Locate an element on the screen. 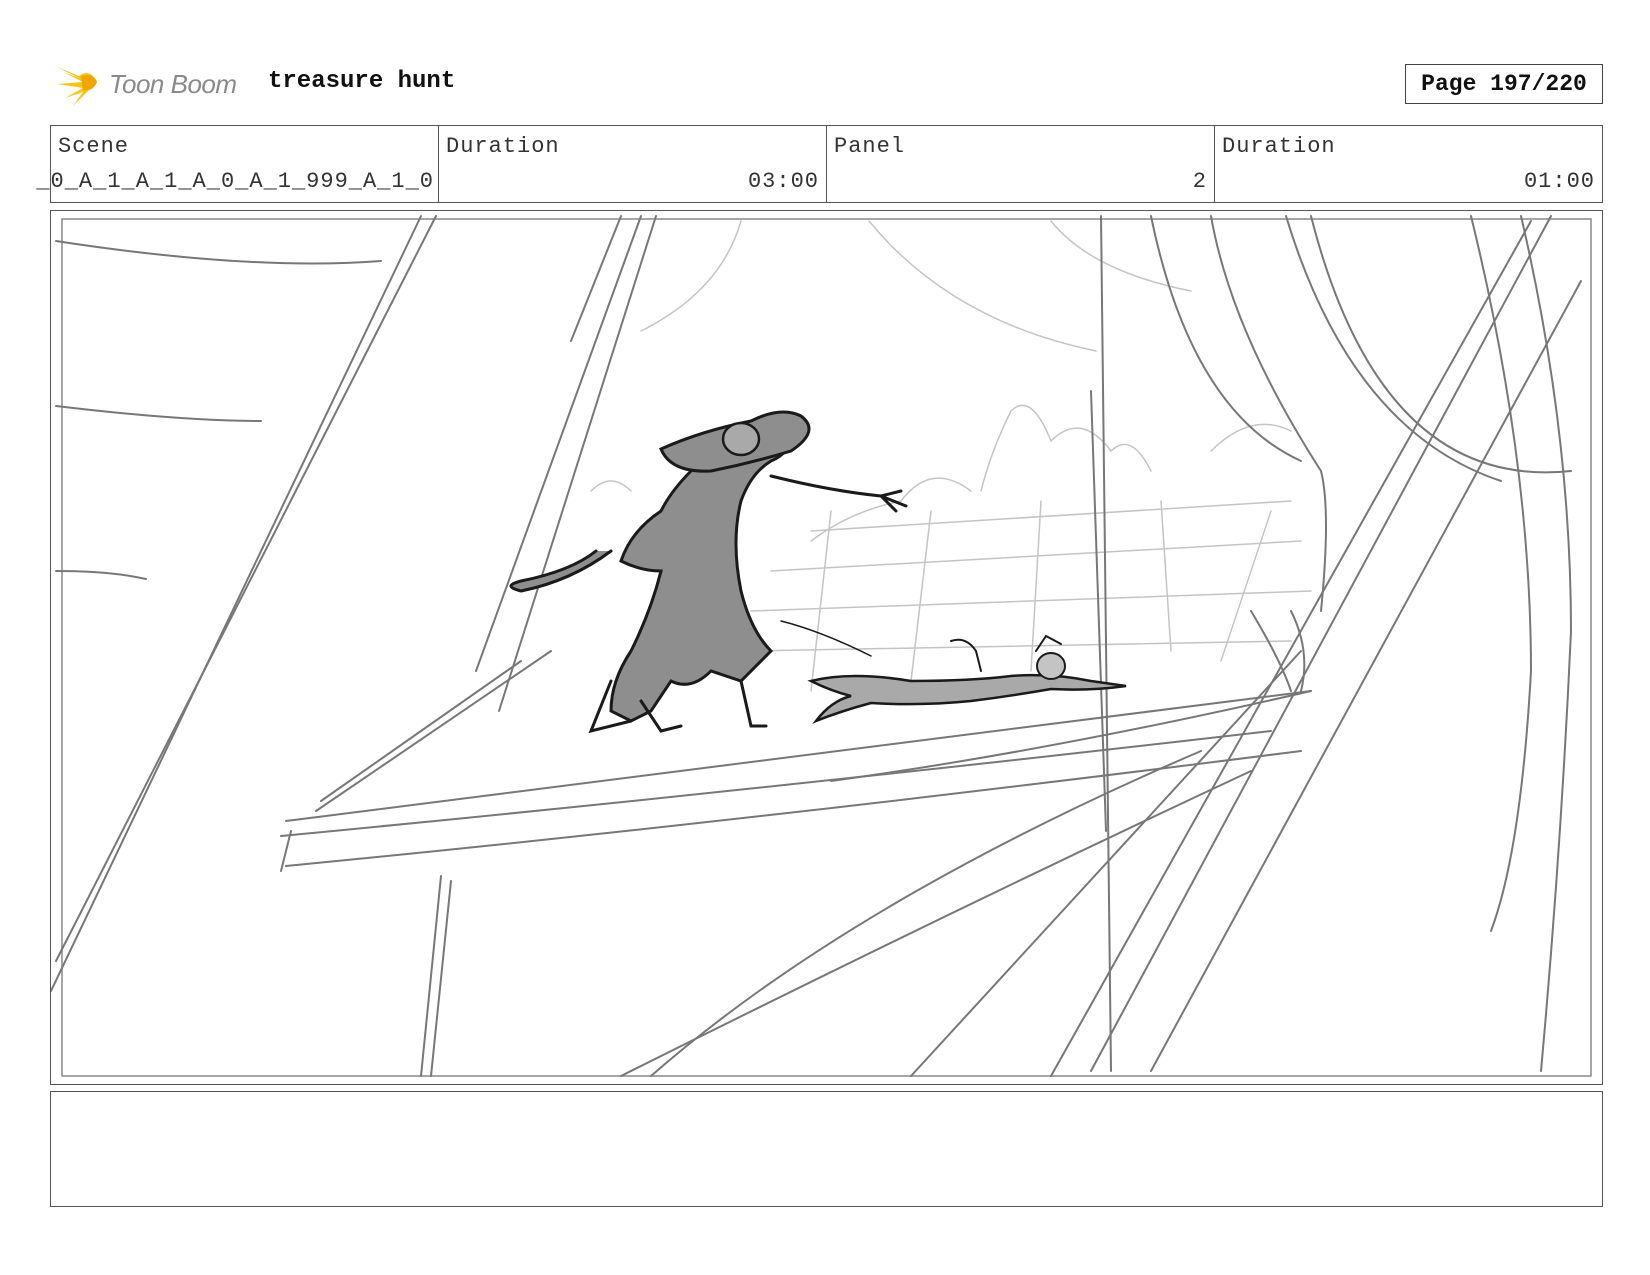 The image size is (1650, 1275). scene-duration-label: Duration is located at coordinates (503, 146).